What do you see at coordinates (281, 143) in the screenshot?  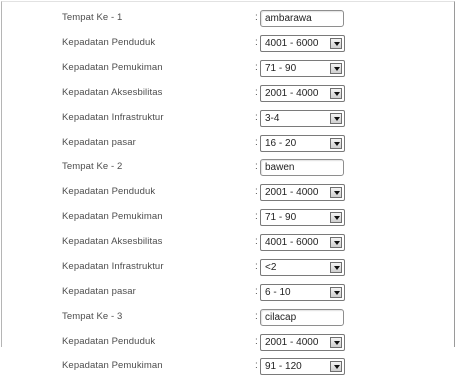 I see `select-value: 16 - 20` at bounding box center [281, 143].